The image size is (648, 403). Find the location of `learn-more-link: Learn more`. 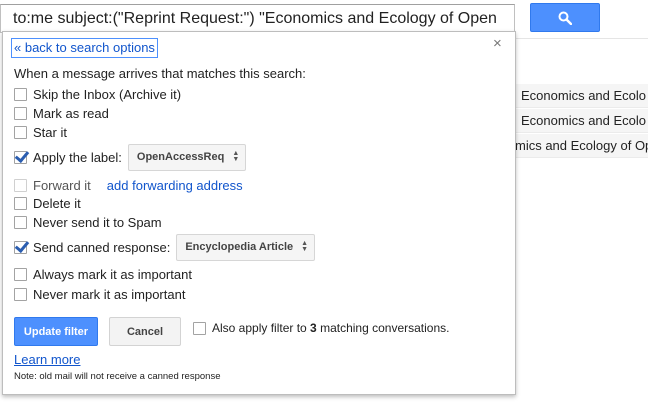

learn-more-link: Learn more is located at coordinates (47, 359).